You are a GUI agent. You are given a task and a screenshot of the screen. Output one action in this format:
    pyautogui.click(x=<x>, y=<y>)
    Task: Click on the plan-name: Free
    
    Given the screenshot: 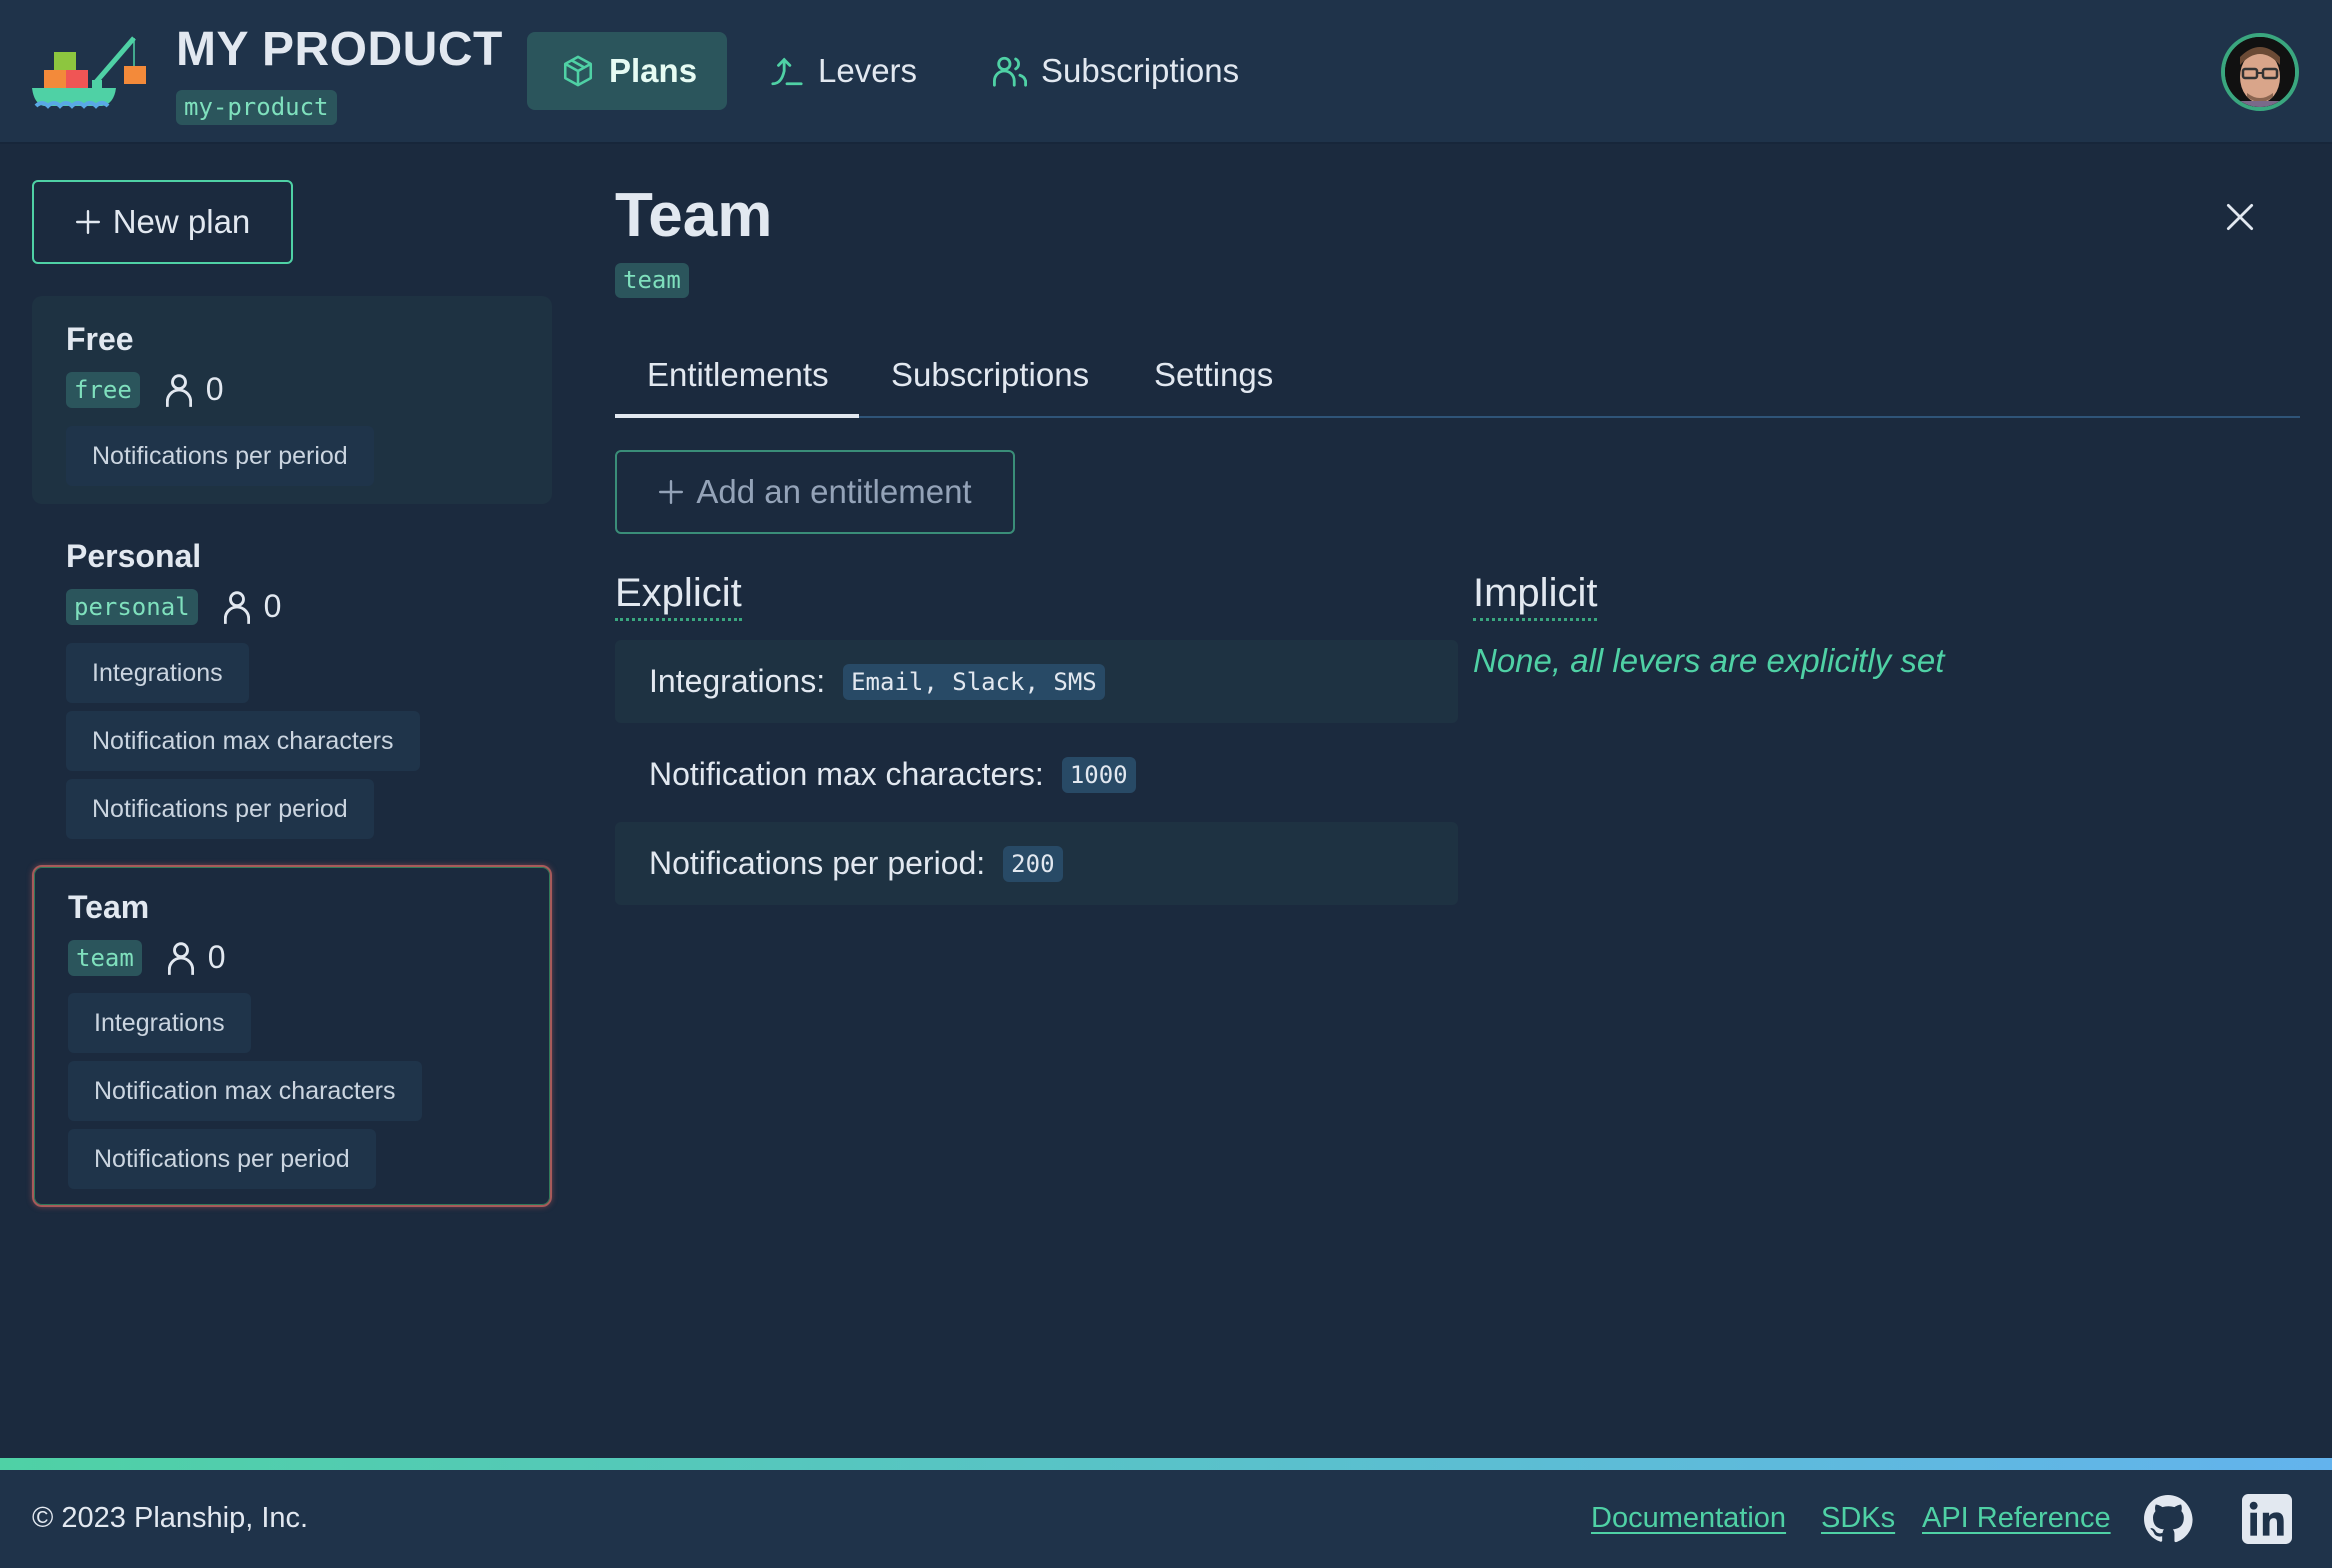 What is the action you would take?
    pyautogui.click(x=100, y=339)
    